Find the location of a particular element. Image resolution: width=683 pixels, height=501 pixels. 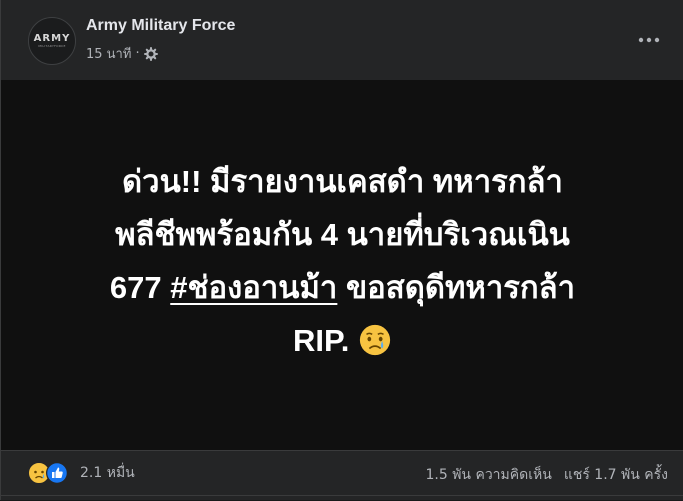

post-line-4: RIP. is located at coordinates (343, 340).